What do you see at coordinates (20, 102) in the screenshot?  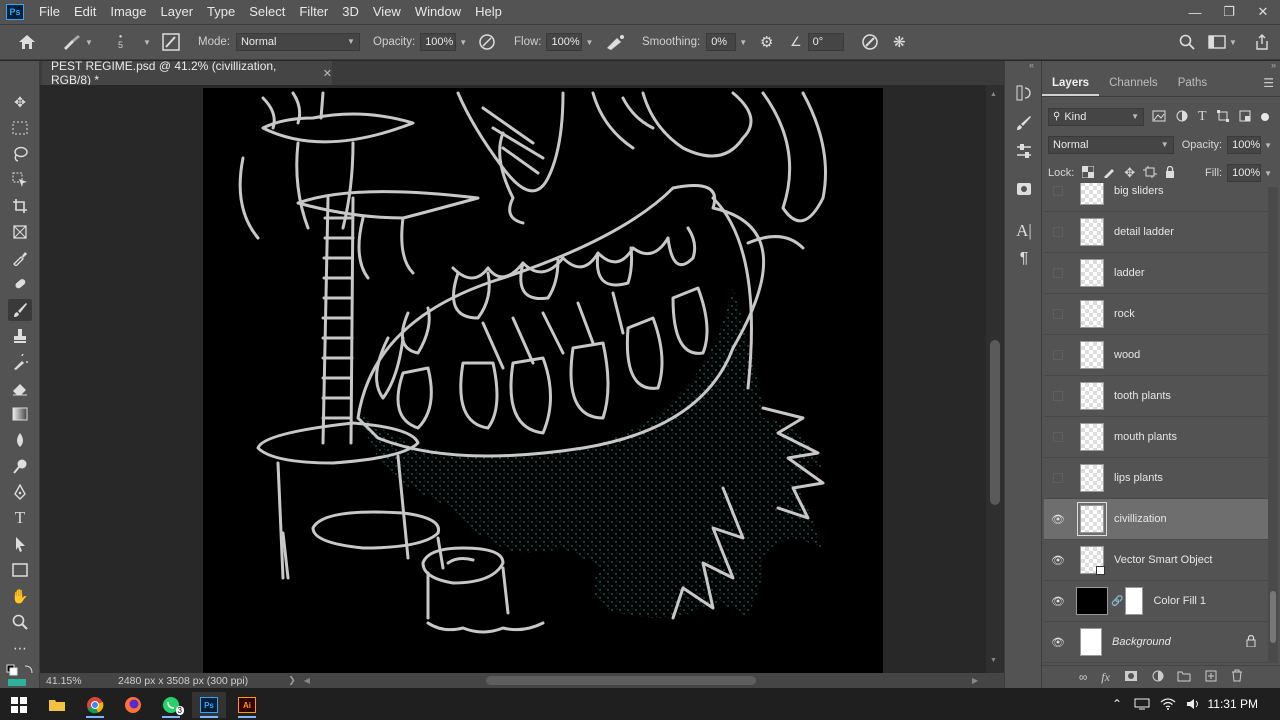 I see `move-tool-icon: ✥` at bounding box center [20, 102].